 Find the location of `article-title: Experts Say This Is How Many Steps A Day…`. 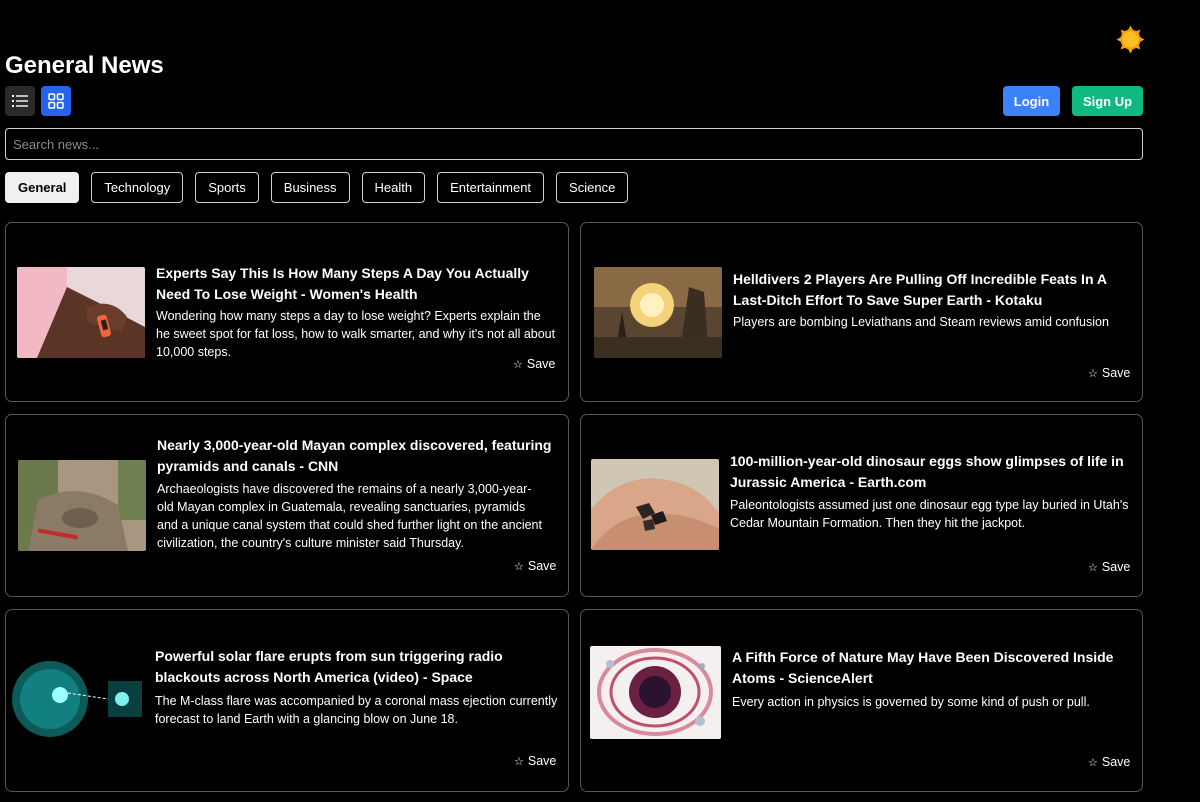

article-title: Experts Say This Is How Many Steps A Day… is located at coordinates (351, 284).